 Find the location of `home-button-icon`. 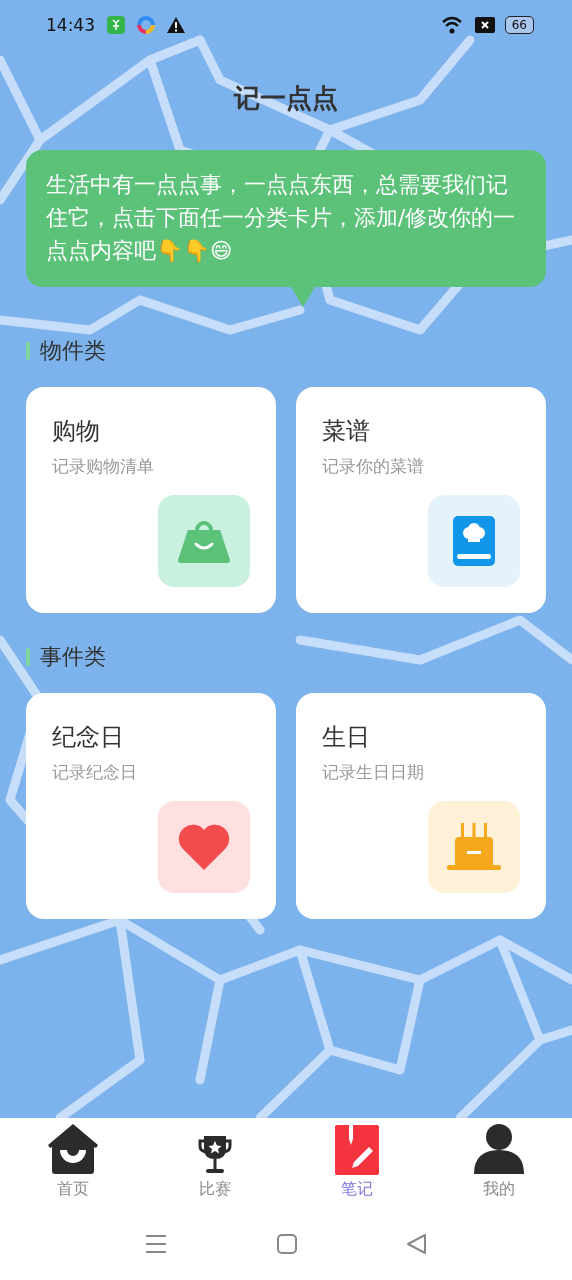

home-button-icon is located at coordinates (287, 1244).